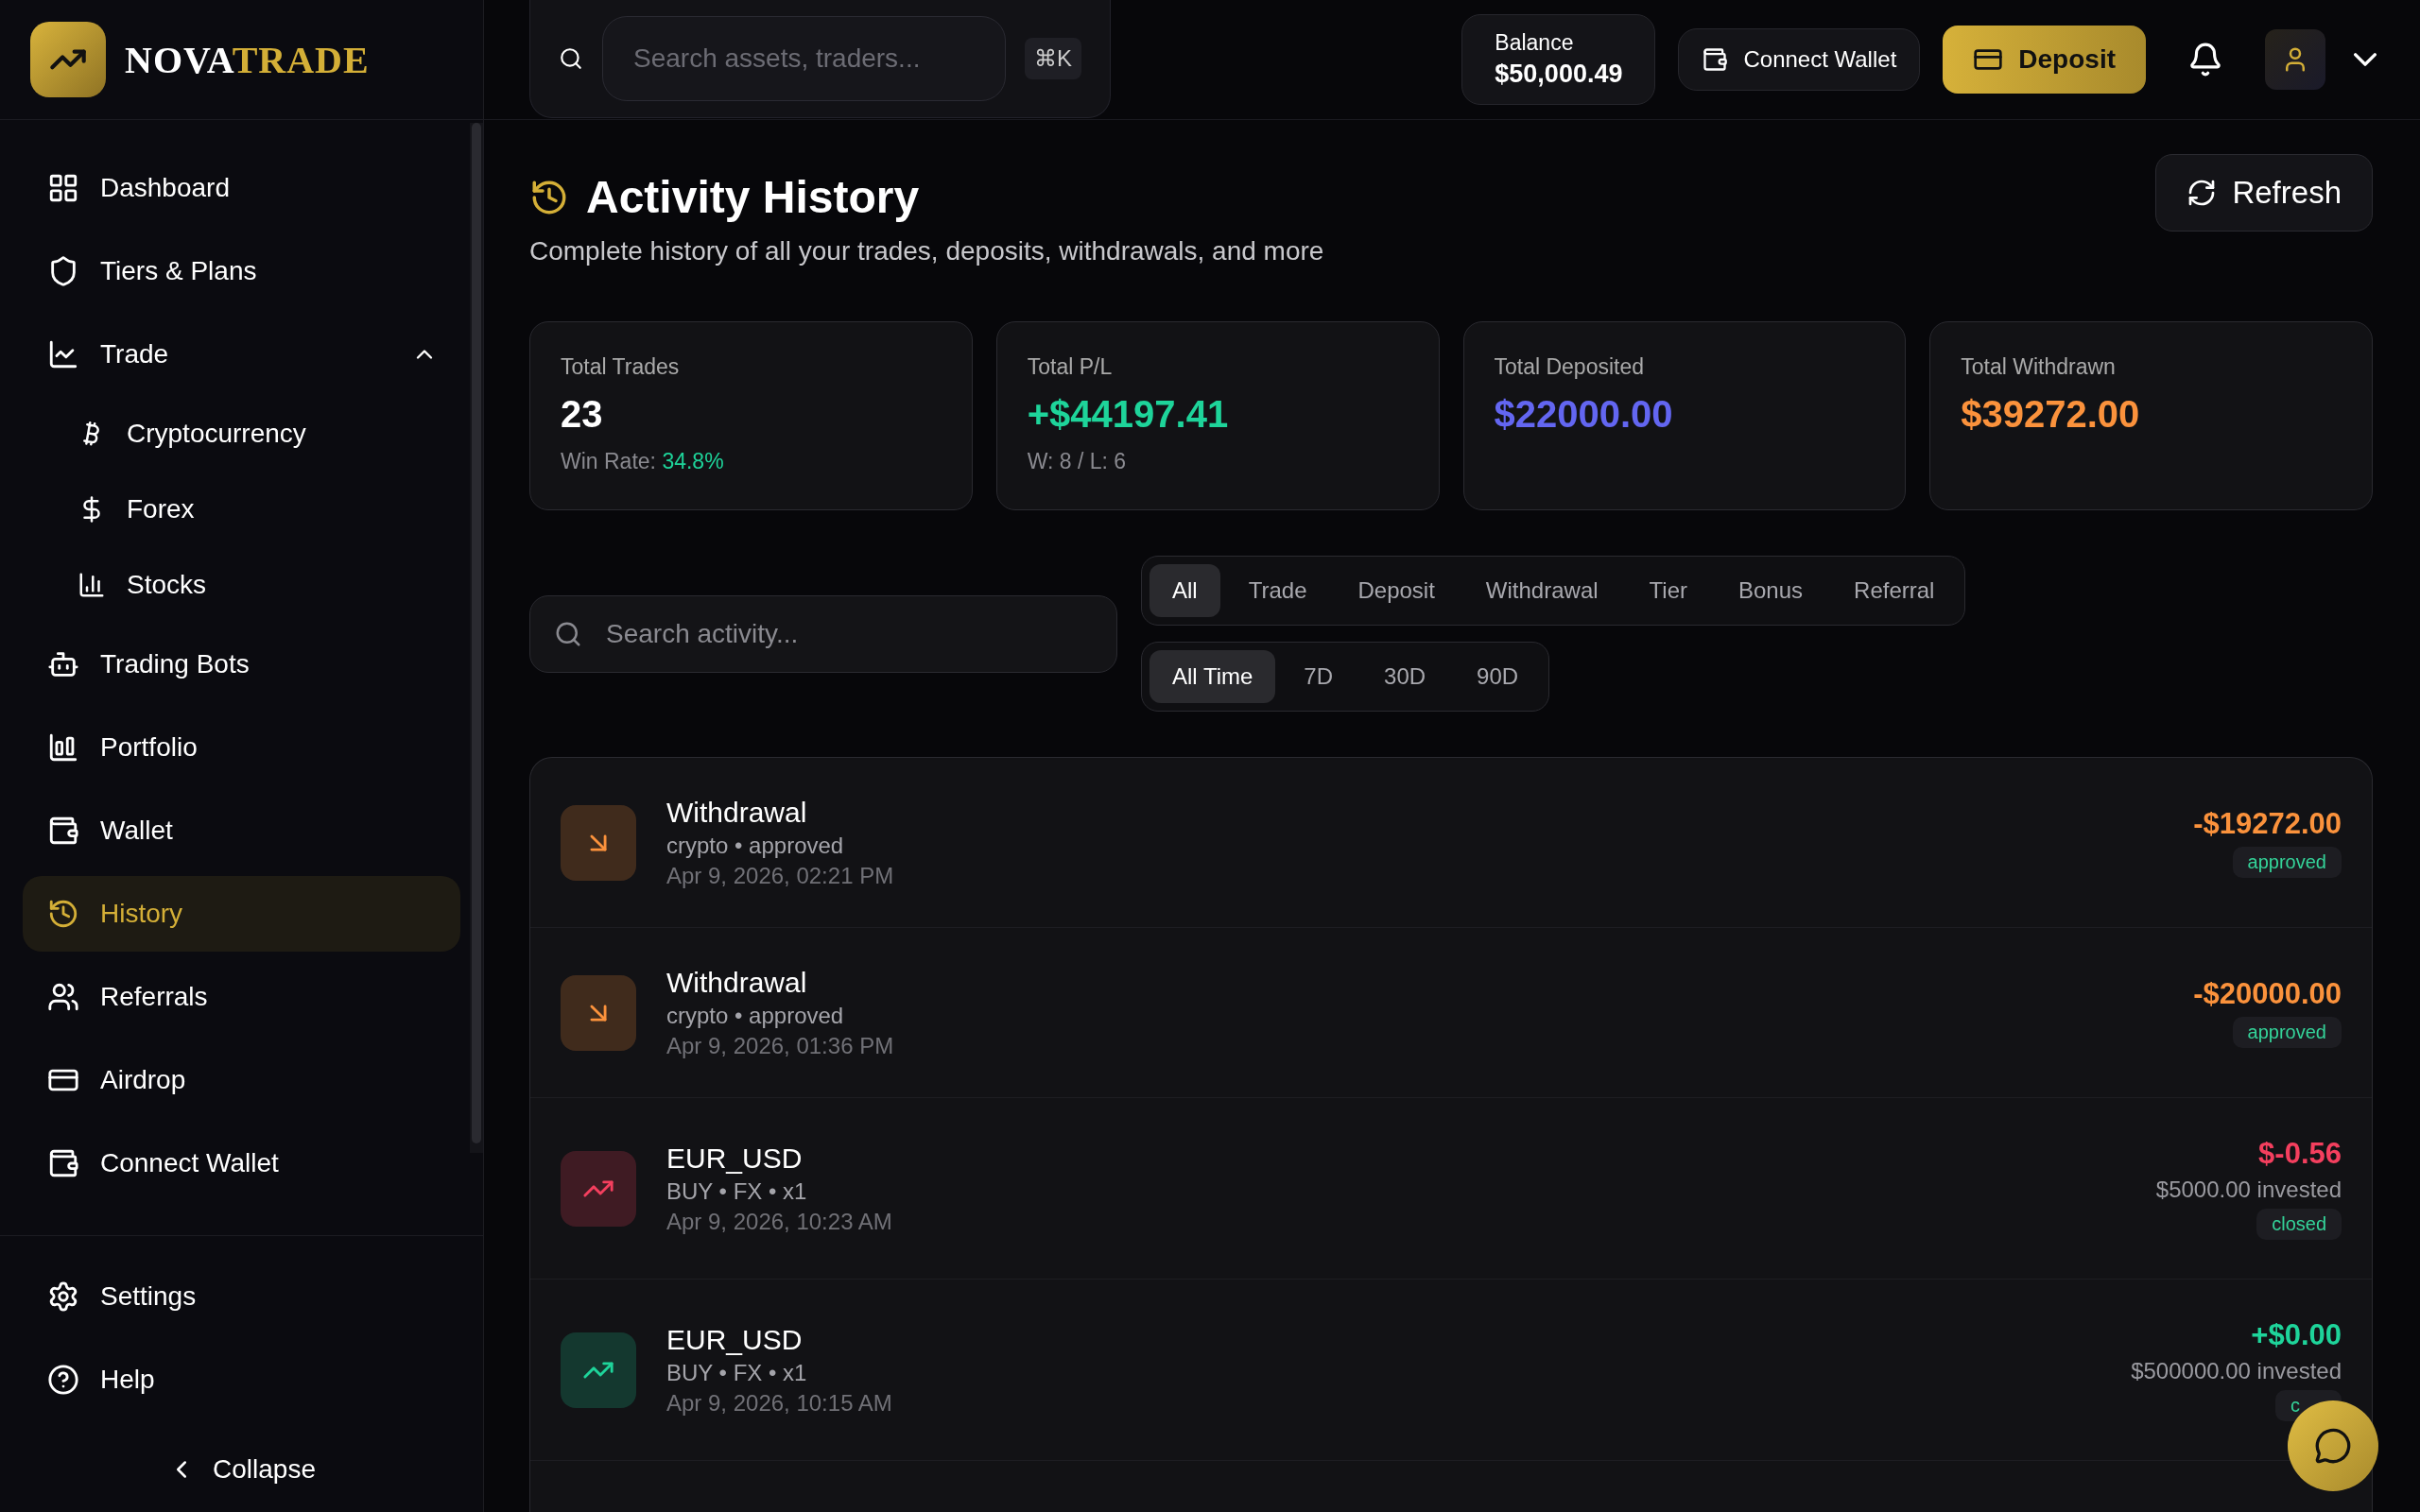  Describe the element at coordinates (242, 509) in the screenshot. I see `sidebar-subitem: Forex` at that location.